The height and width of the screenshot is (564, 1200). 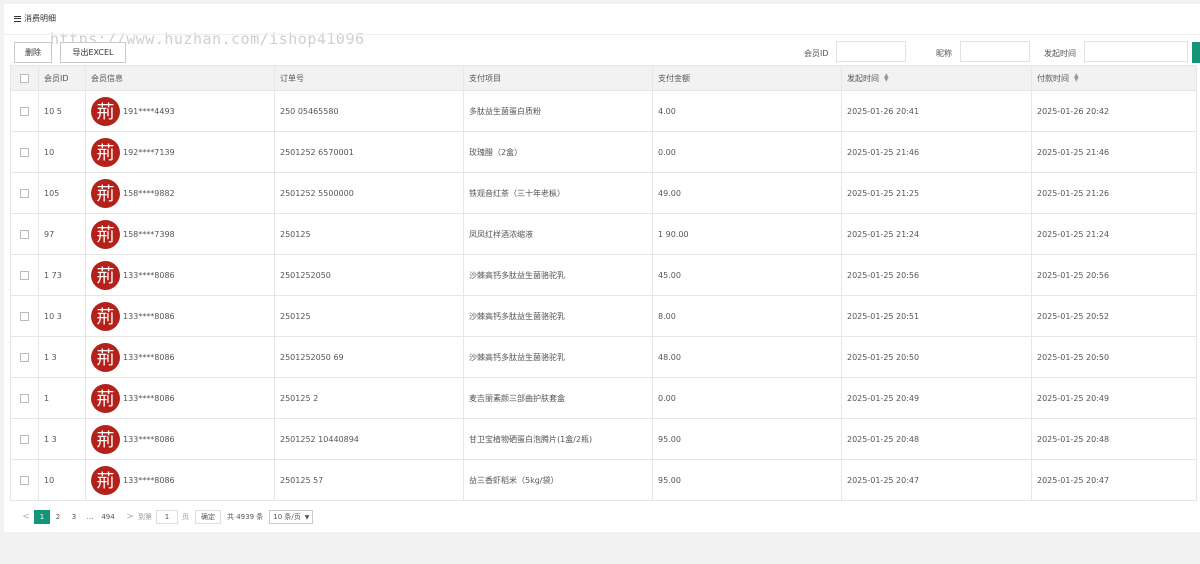 I want to click on order-no: 2501252 6570001, so click(x=317, y=152).